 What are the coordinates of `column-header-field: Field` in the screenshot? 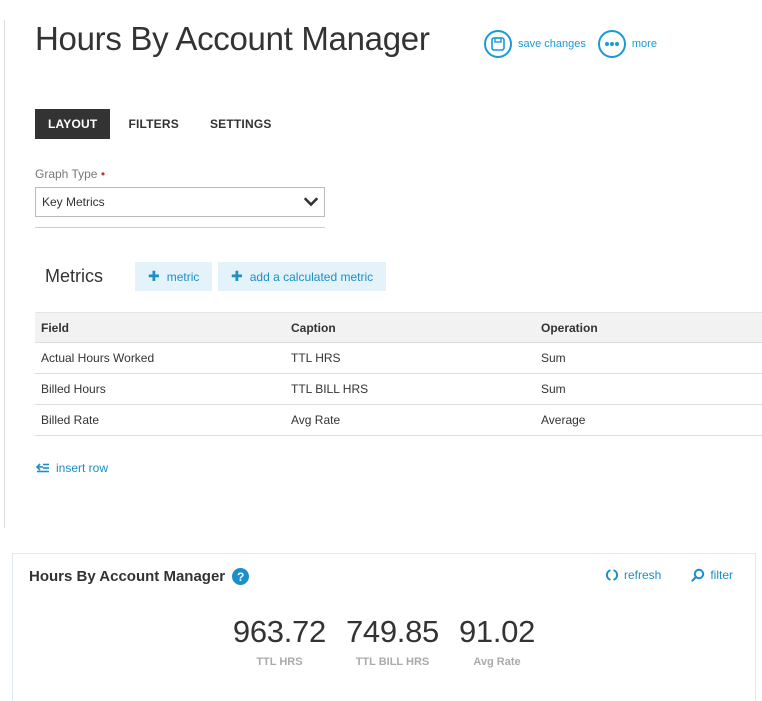 It's located at (55, 327).